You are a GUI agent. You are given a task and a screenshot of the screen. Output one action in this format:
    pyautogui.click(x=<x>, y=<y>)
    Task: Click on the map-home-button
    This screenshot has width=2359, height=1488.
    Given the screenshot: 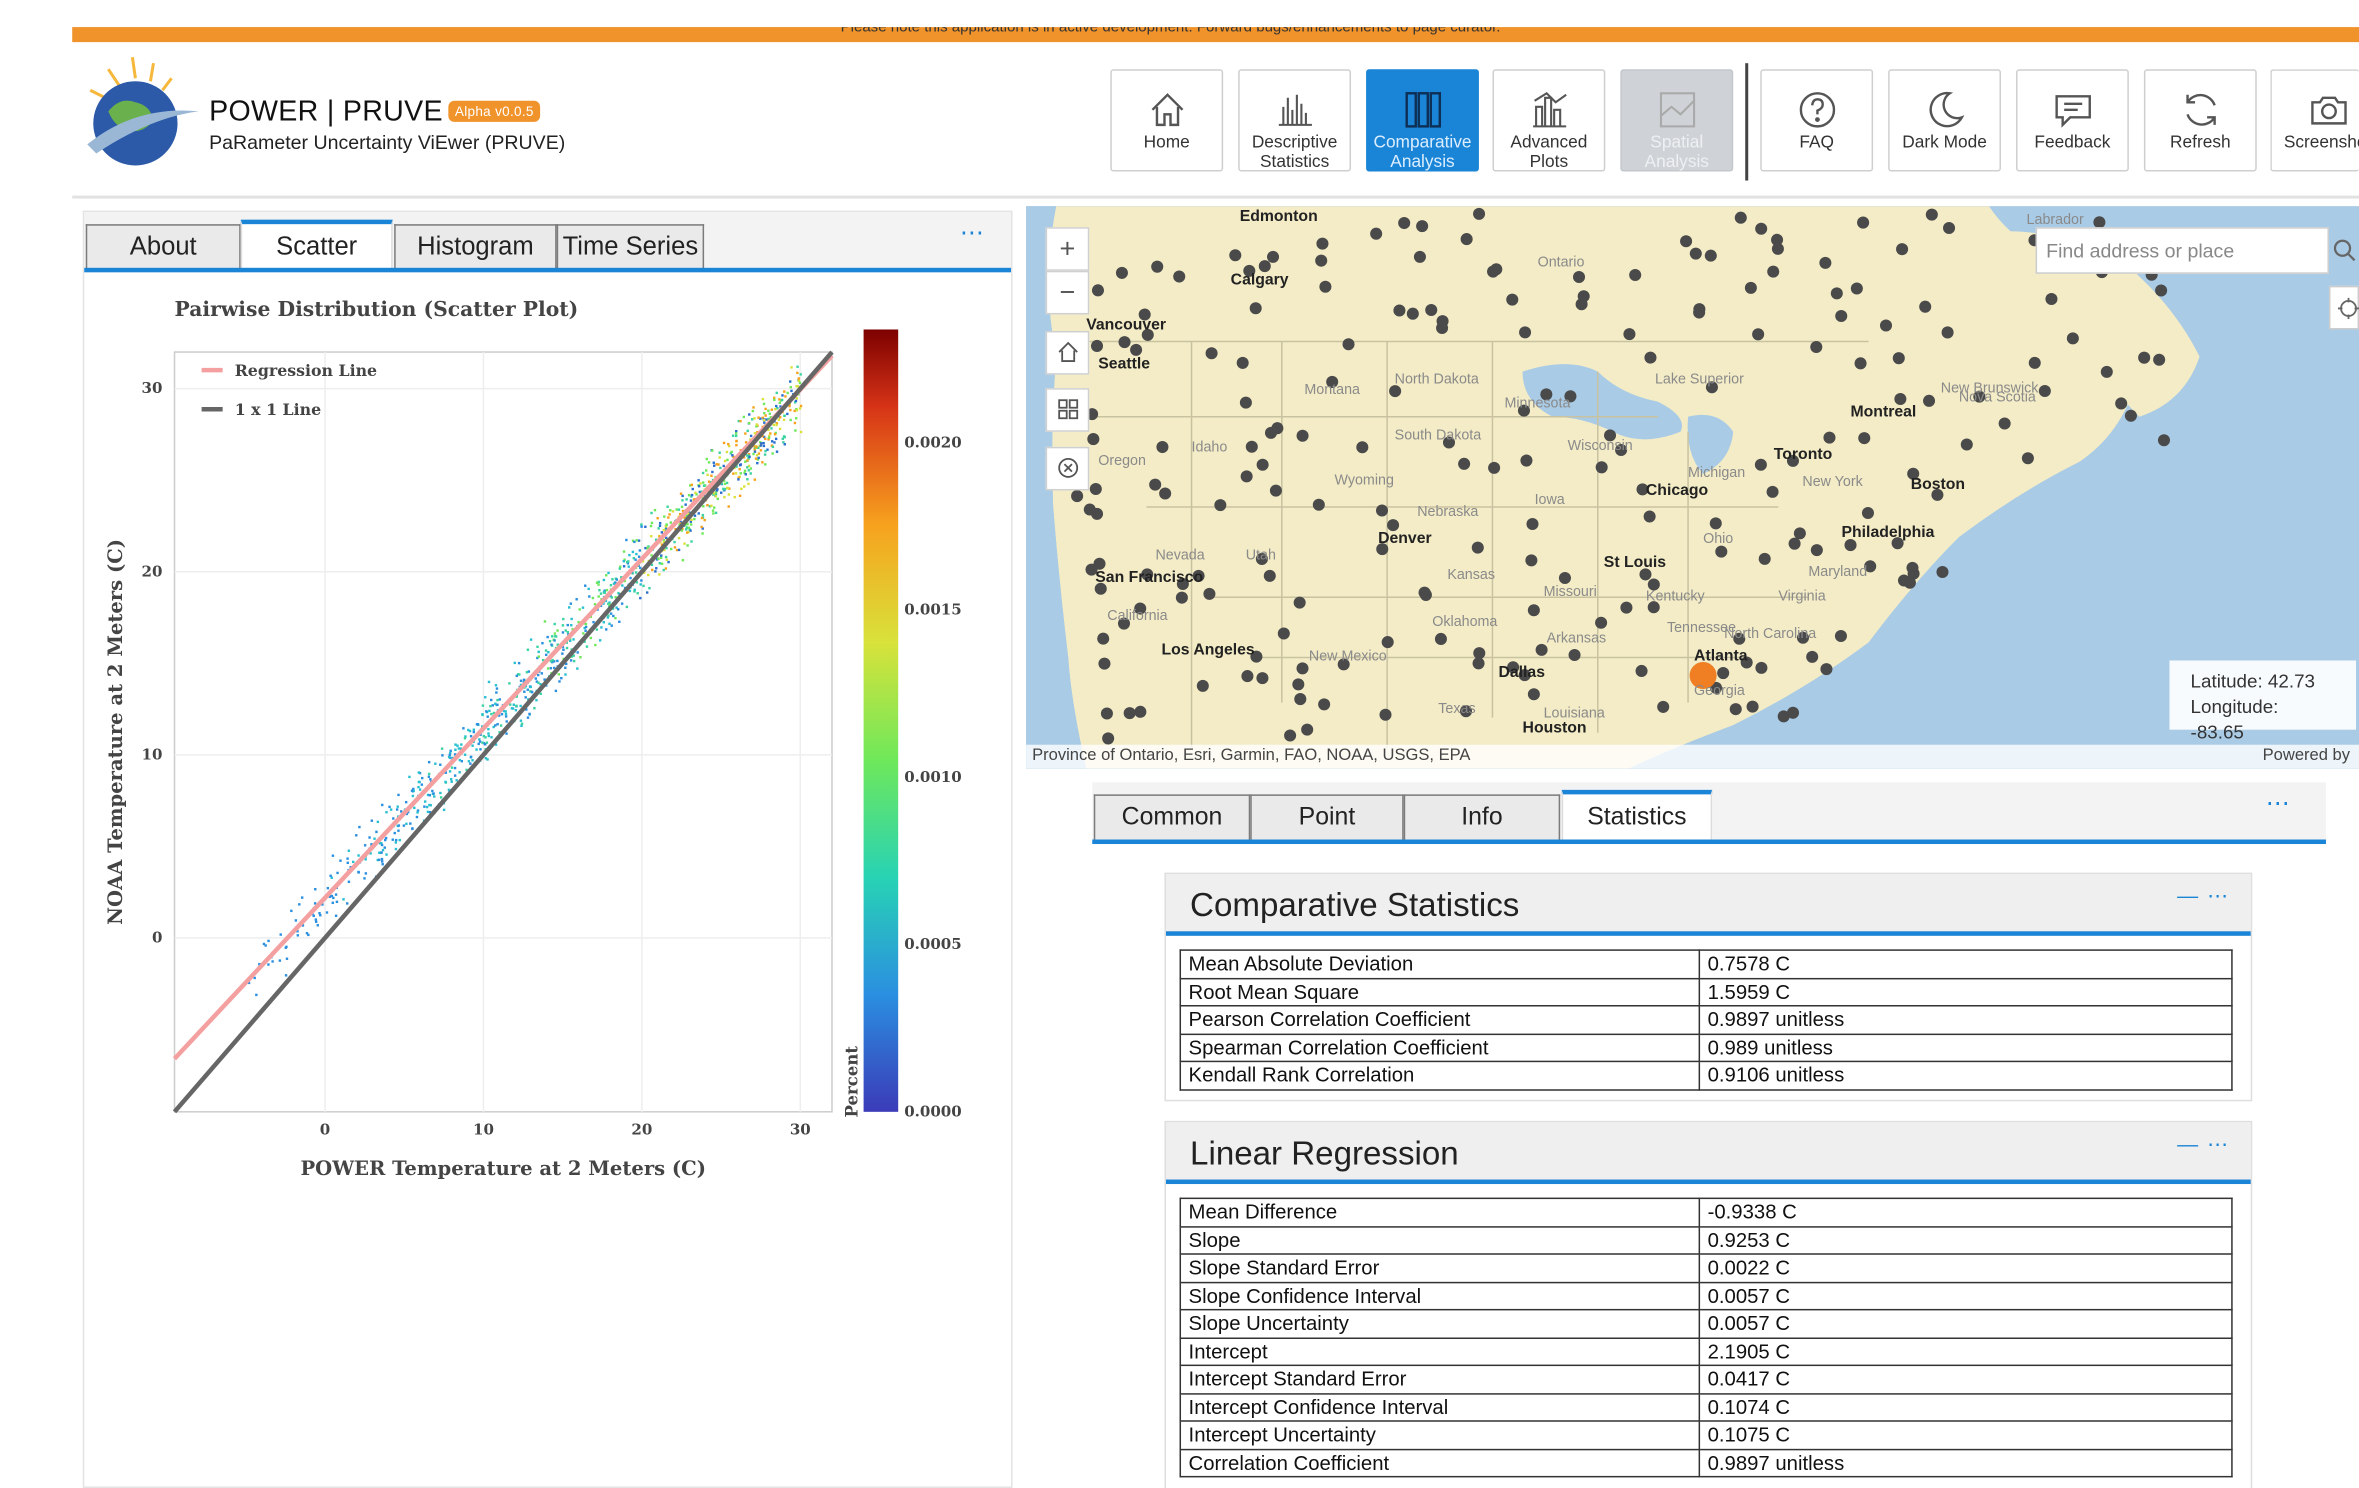 What is the action you would take?
    pyautogui.click(x=1067, y=352)
    